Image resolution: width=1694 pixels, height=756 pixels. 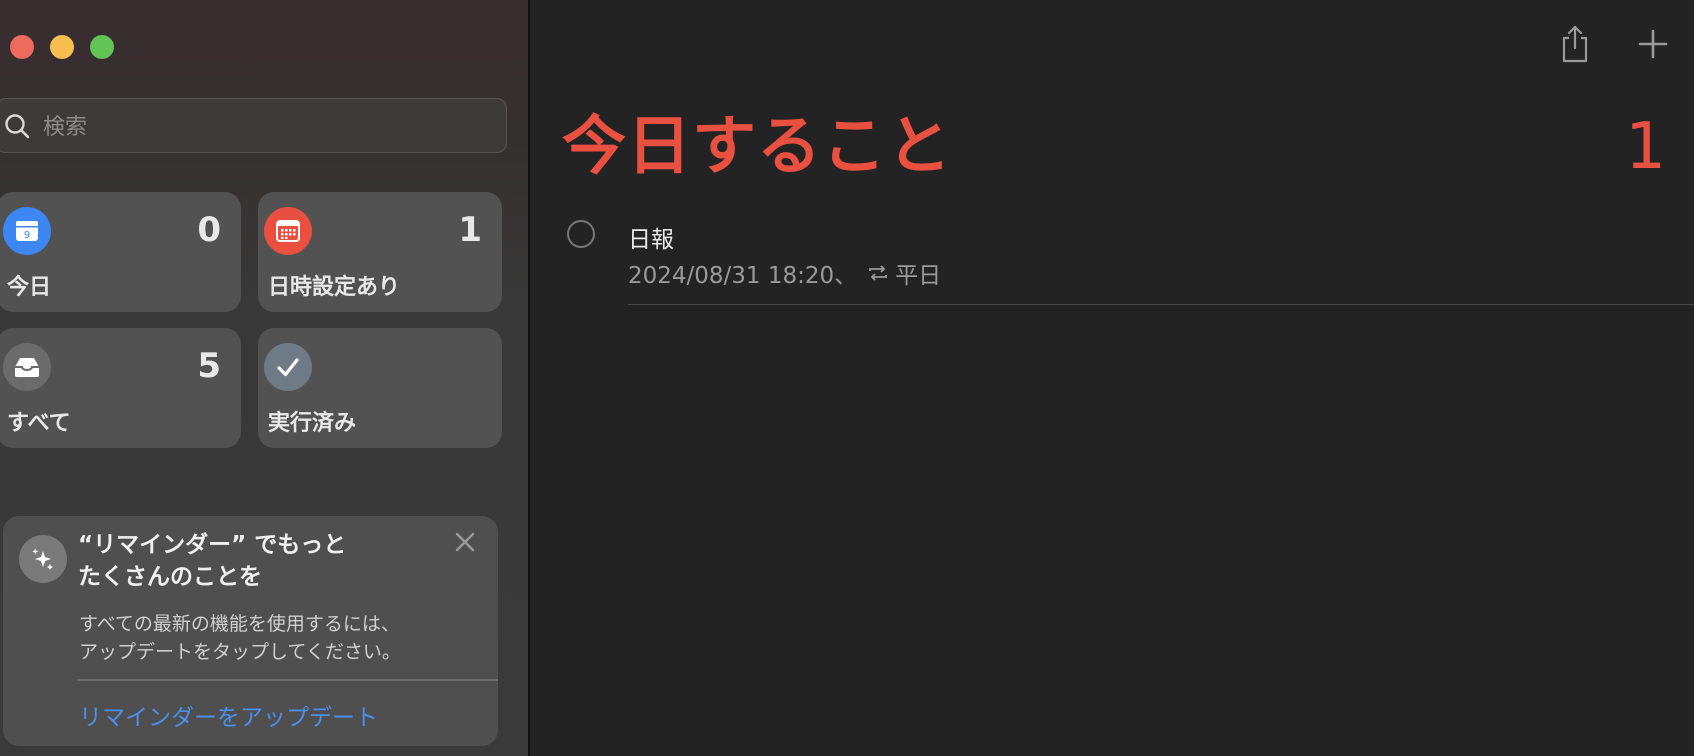 What do you see at coordinates (1645, 147) in the screenshot?
I see `list-count: 1` at bounding box center [1645, 147].